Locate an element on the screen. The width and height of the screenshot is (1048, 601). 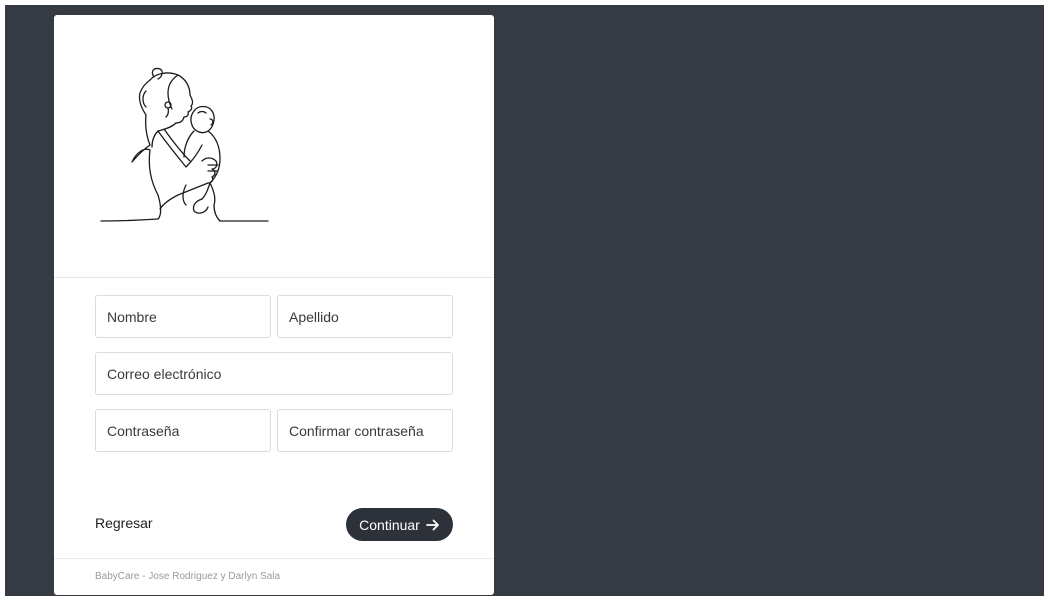
header-divider is located at coordinates (274, 277).